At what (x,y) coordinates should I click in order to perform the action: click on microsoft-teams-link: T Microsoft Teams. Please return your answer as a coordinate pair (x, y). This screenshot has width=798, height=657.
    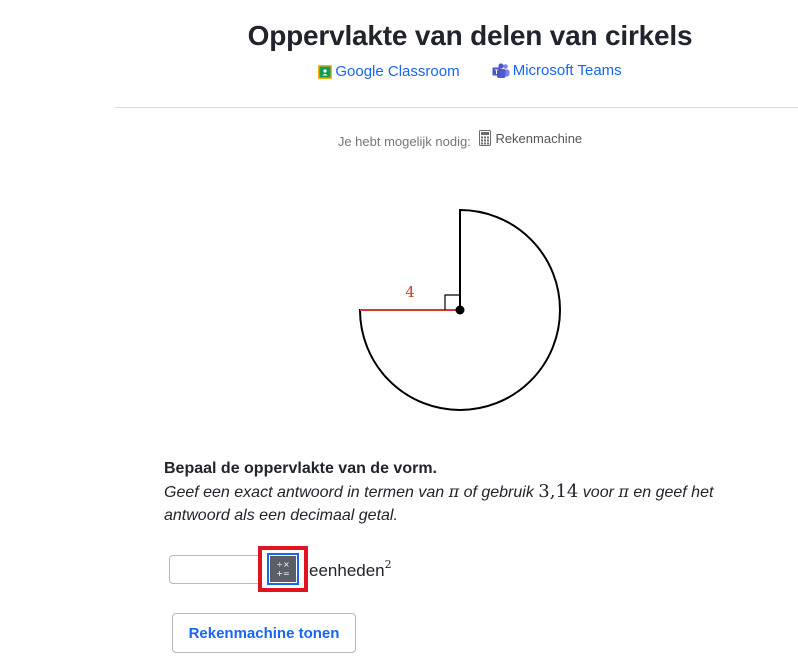
    Looking at the image, I should click on (557, 70).